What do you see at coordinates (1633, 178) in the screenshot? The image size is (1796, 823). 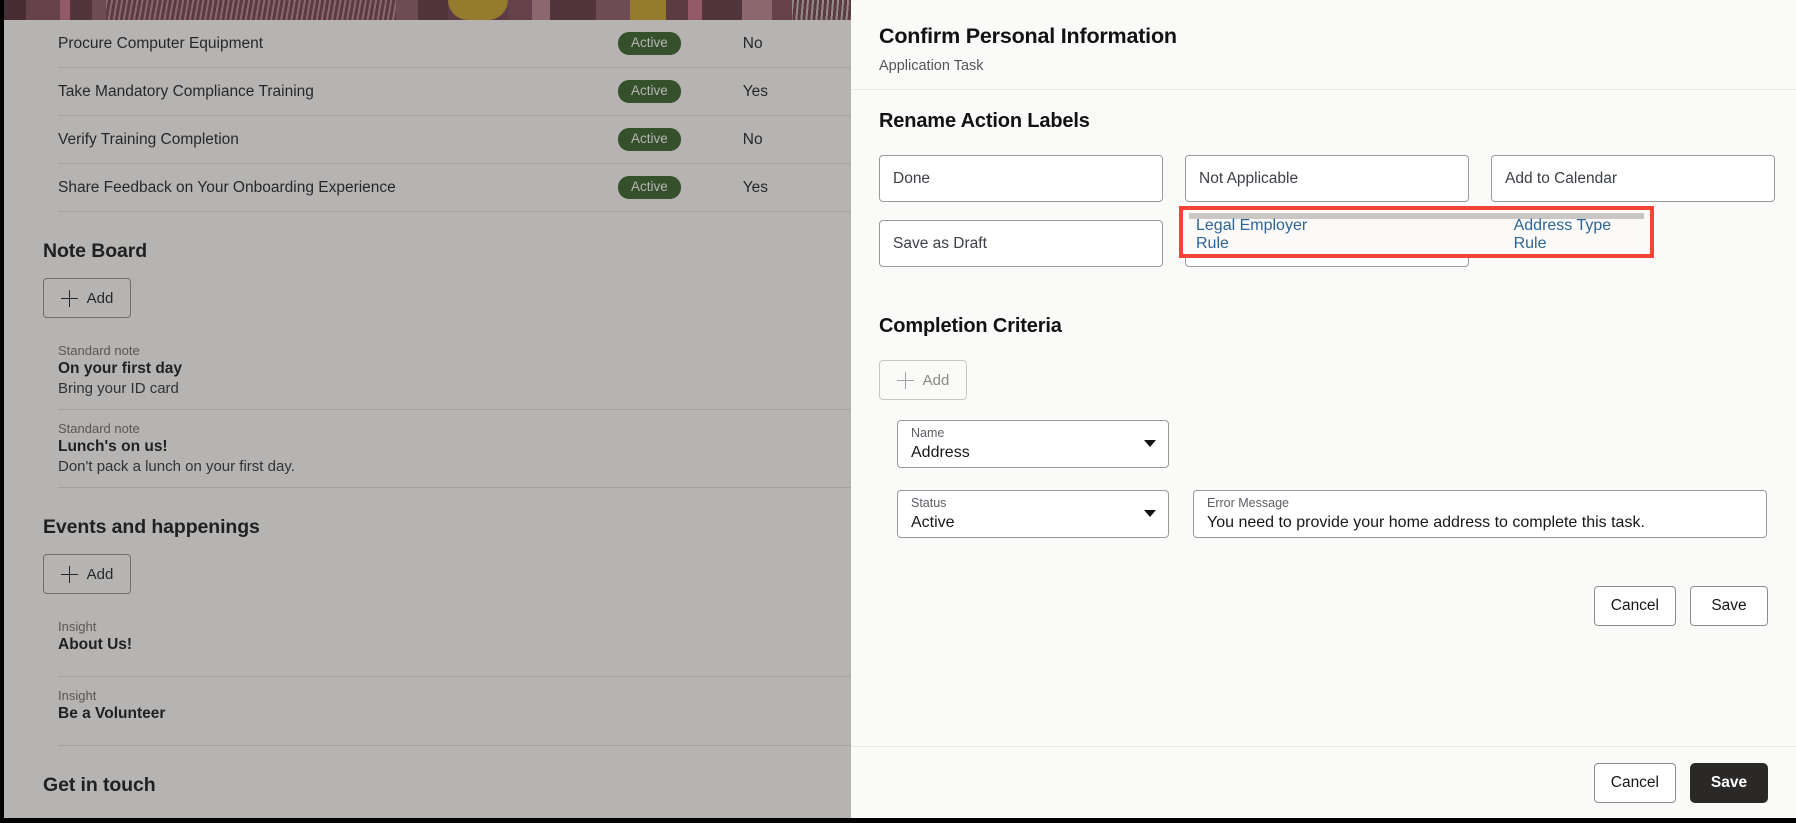 I see `rename-field-add-to-calendar: Add to Calendar` at bounding box center [1633, 178].